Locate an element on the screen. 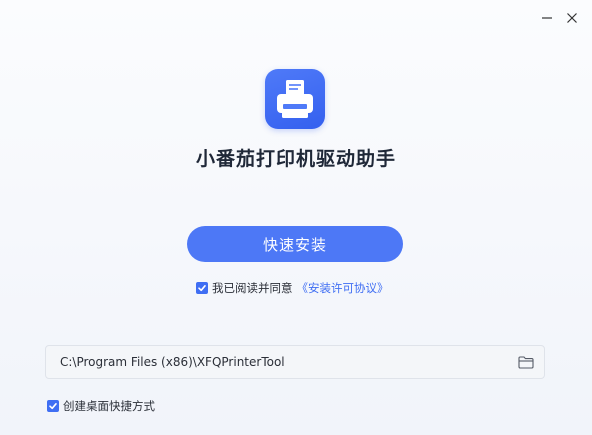 This screenshot has height=435, width=592. folder-icon is located at coordinates (526, 362).